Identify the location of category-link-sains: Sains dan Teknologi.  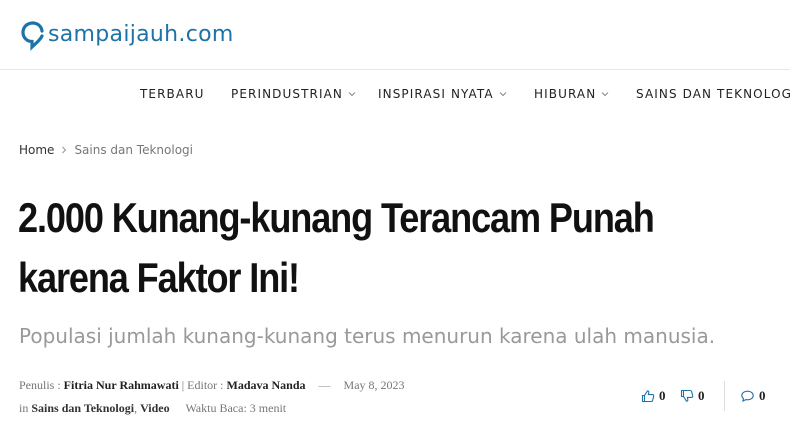
(82, 408).